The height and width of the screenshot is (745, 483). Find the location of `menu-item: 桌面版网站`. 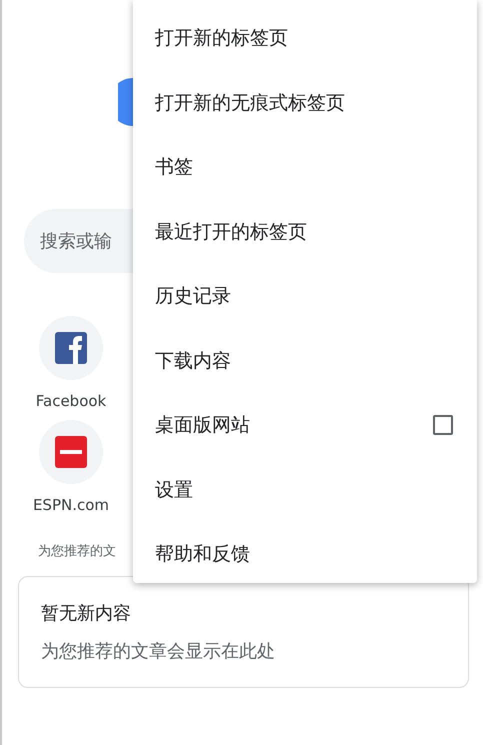

menu-item: 桌面版网站 is located at coordinates (202, 425).